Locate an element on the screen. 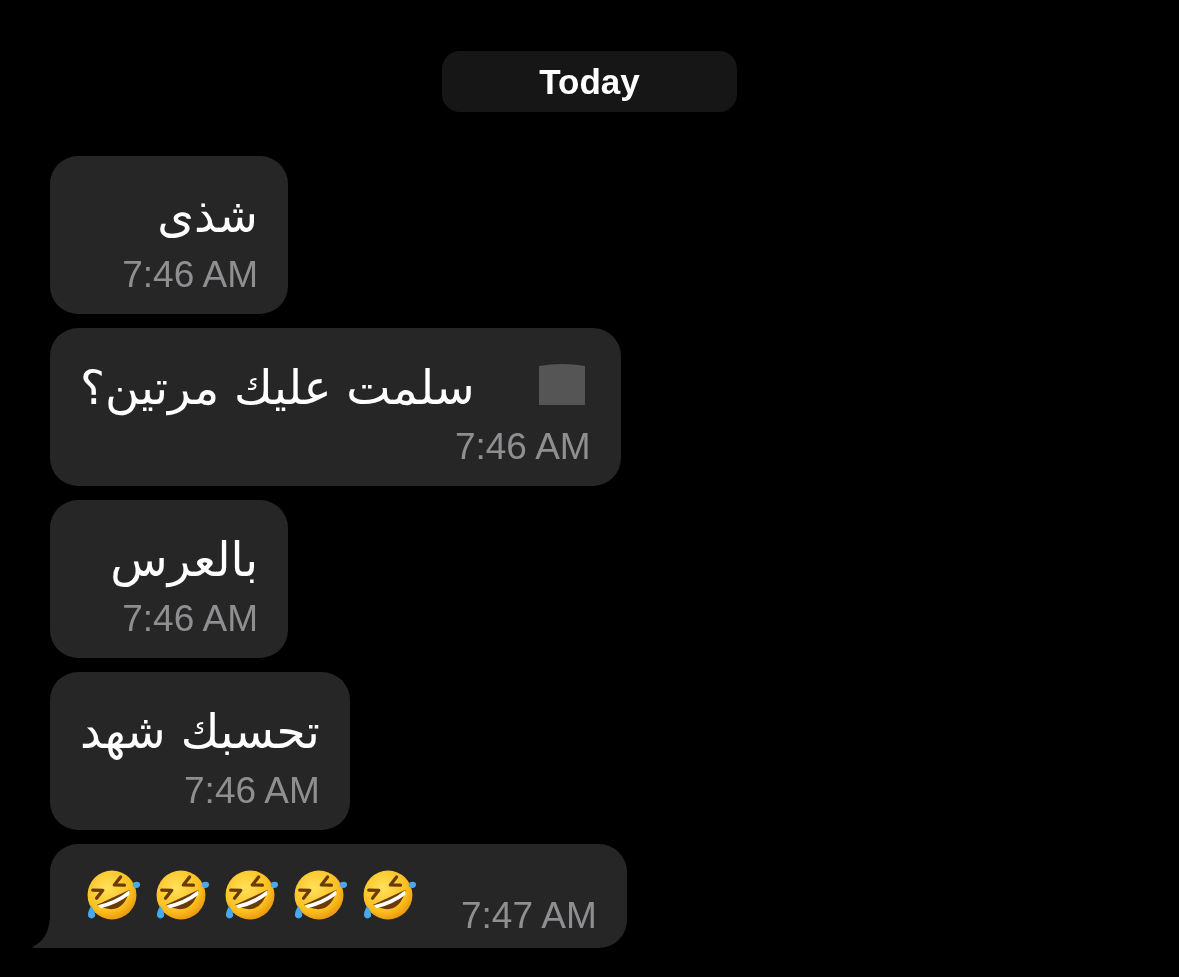 The image size is (1179, 977). message-time: 7:47 AM is located at coordinates (529, 916).